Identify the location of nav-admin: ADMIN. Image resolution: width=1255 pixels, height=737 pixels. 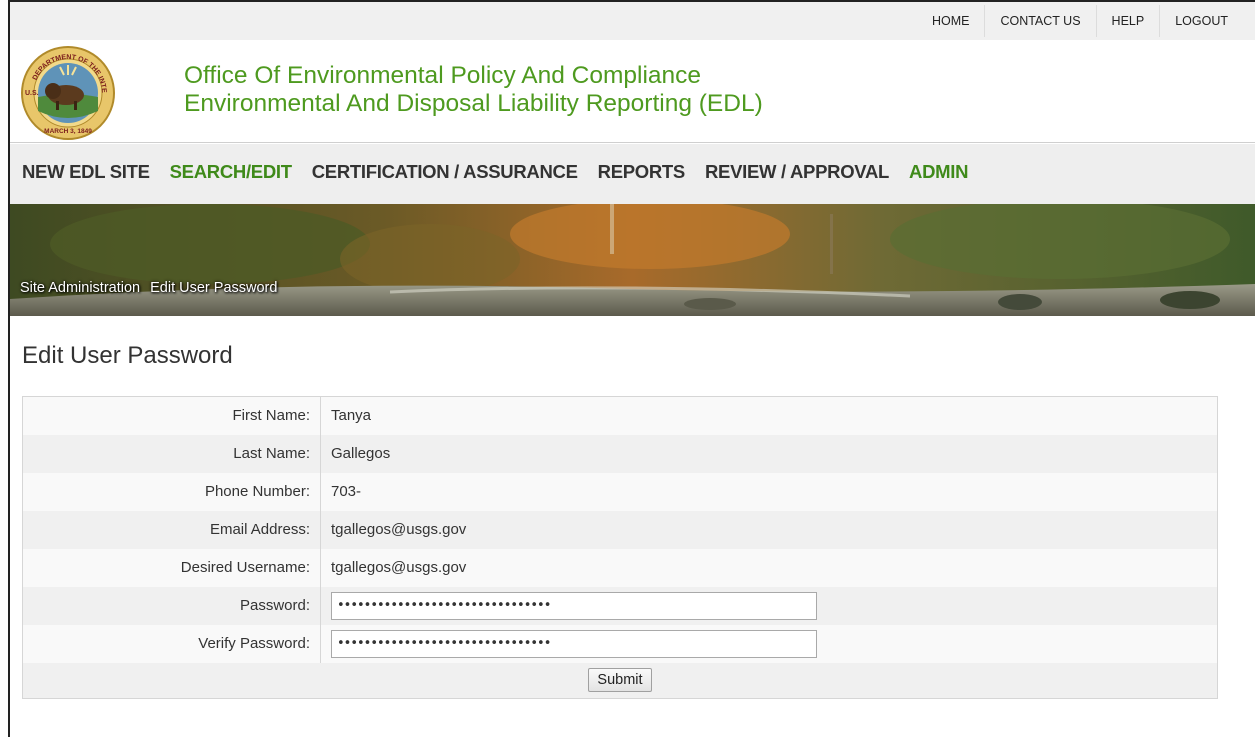
(938, 172).